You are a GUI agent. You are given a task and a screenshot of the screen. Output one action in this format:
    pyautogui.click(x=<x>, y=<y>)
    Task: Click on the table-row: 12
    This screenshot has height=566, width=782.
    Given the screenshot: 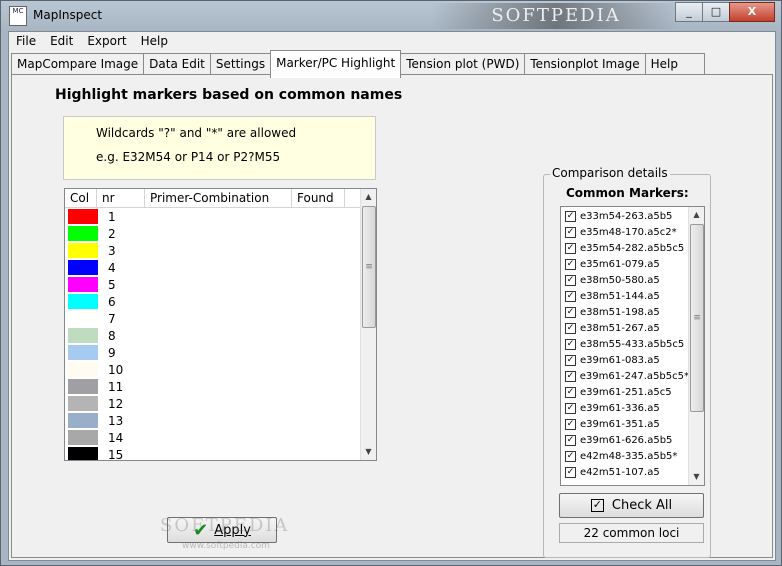 What is the action you would take?
    pyautogui.click(x=213, y=403)
    